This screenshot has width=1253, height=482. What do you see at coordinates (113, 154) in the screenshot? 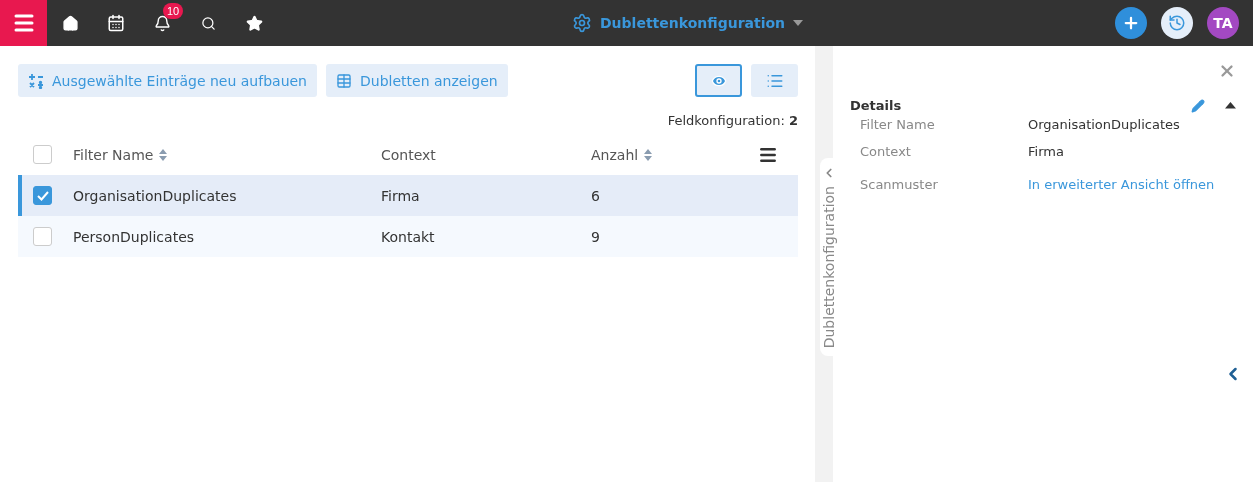
I see `column-header: Filter Name` at bounding box center [113, 154].